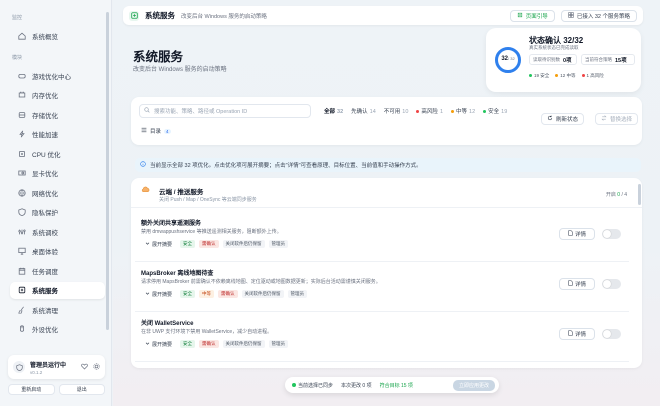 The height and width of the screenshot is (406, 660). Describe the element at coordinates (45, 96) in the screenshot. I see `sidebar-item-label: 内存优化` at that location.